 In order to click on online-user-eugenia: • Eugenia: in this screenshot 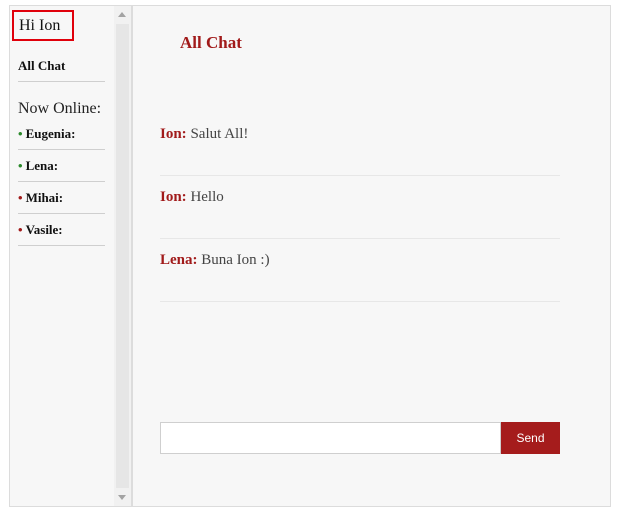, I will do `click(61, 134)`.